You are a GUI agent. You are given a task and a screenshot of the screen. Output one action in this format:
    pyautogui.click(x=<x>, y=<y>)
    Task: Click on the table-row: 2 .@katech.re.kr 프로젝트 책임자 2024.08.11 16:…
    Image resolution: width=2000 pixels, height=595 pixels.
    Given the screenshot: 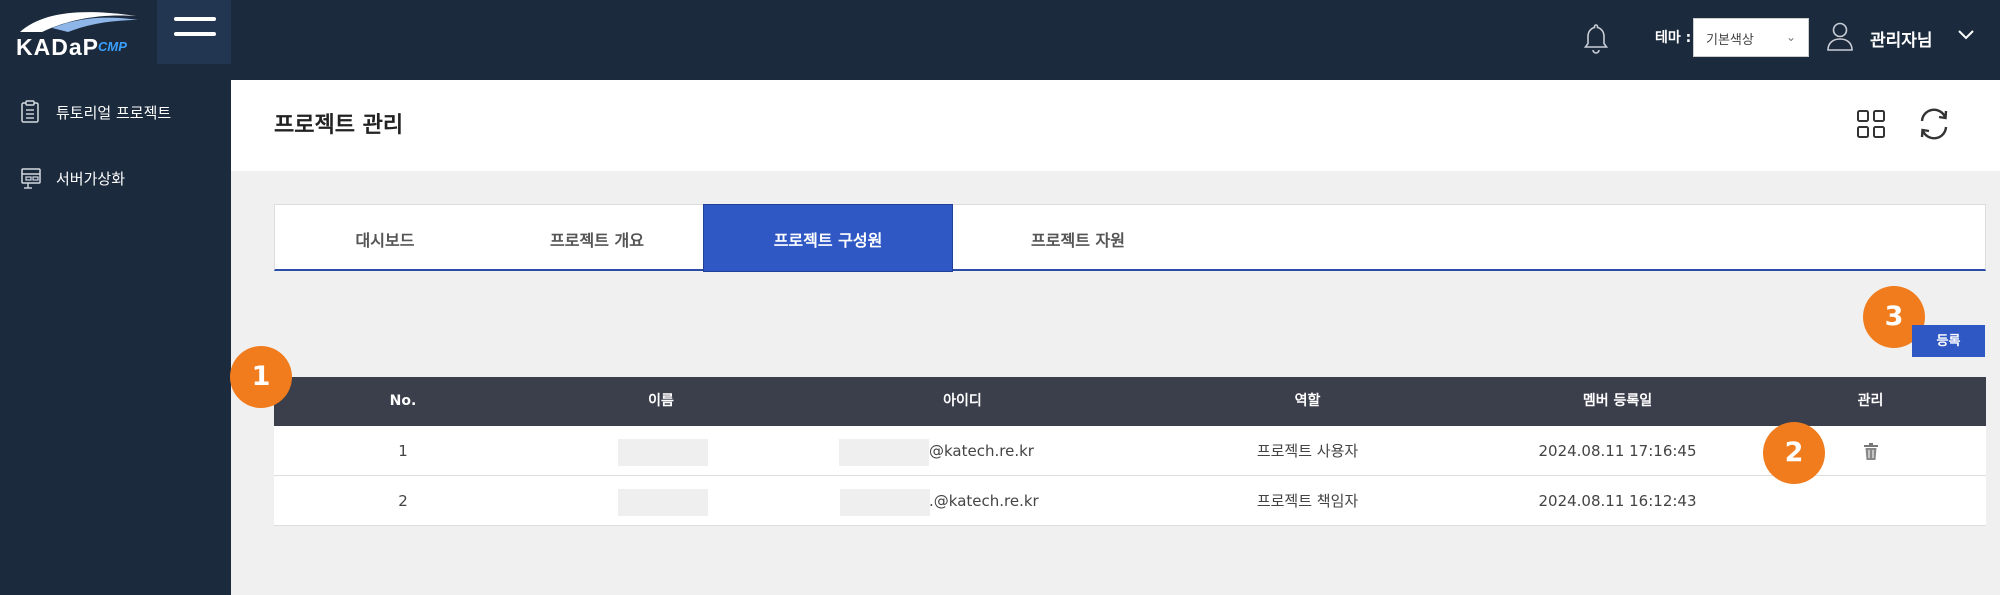 What is the action you would take?
    pyautogui.click(x=1130, y=501)
    